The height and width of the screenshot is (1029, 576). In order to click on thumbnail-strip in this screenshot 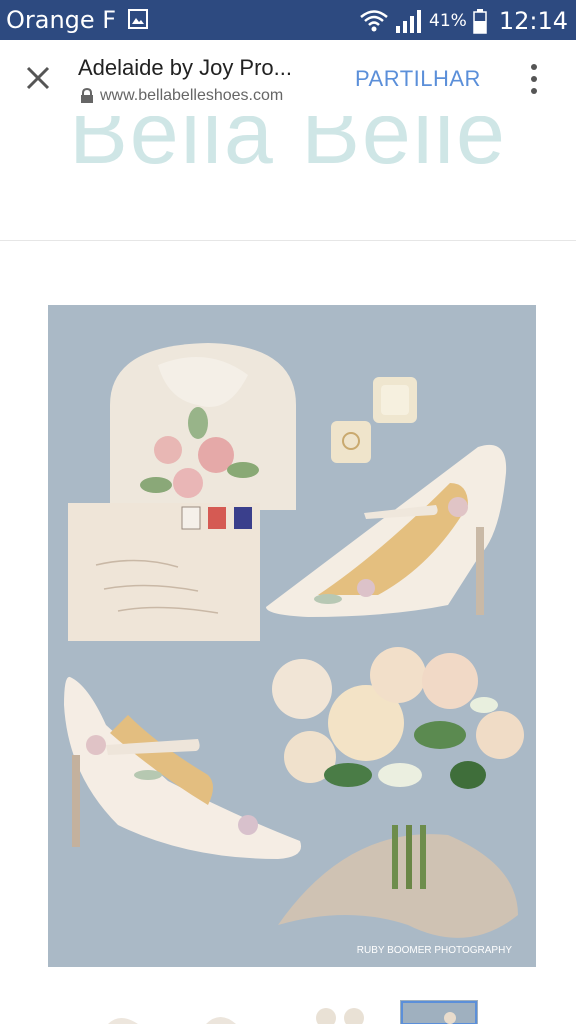, I will do `click(288, 1014)`.